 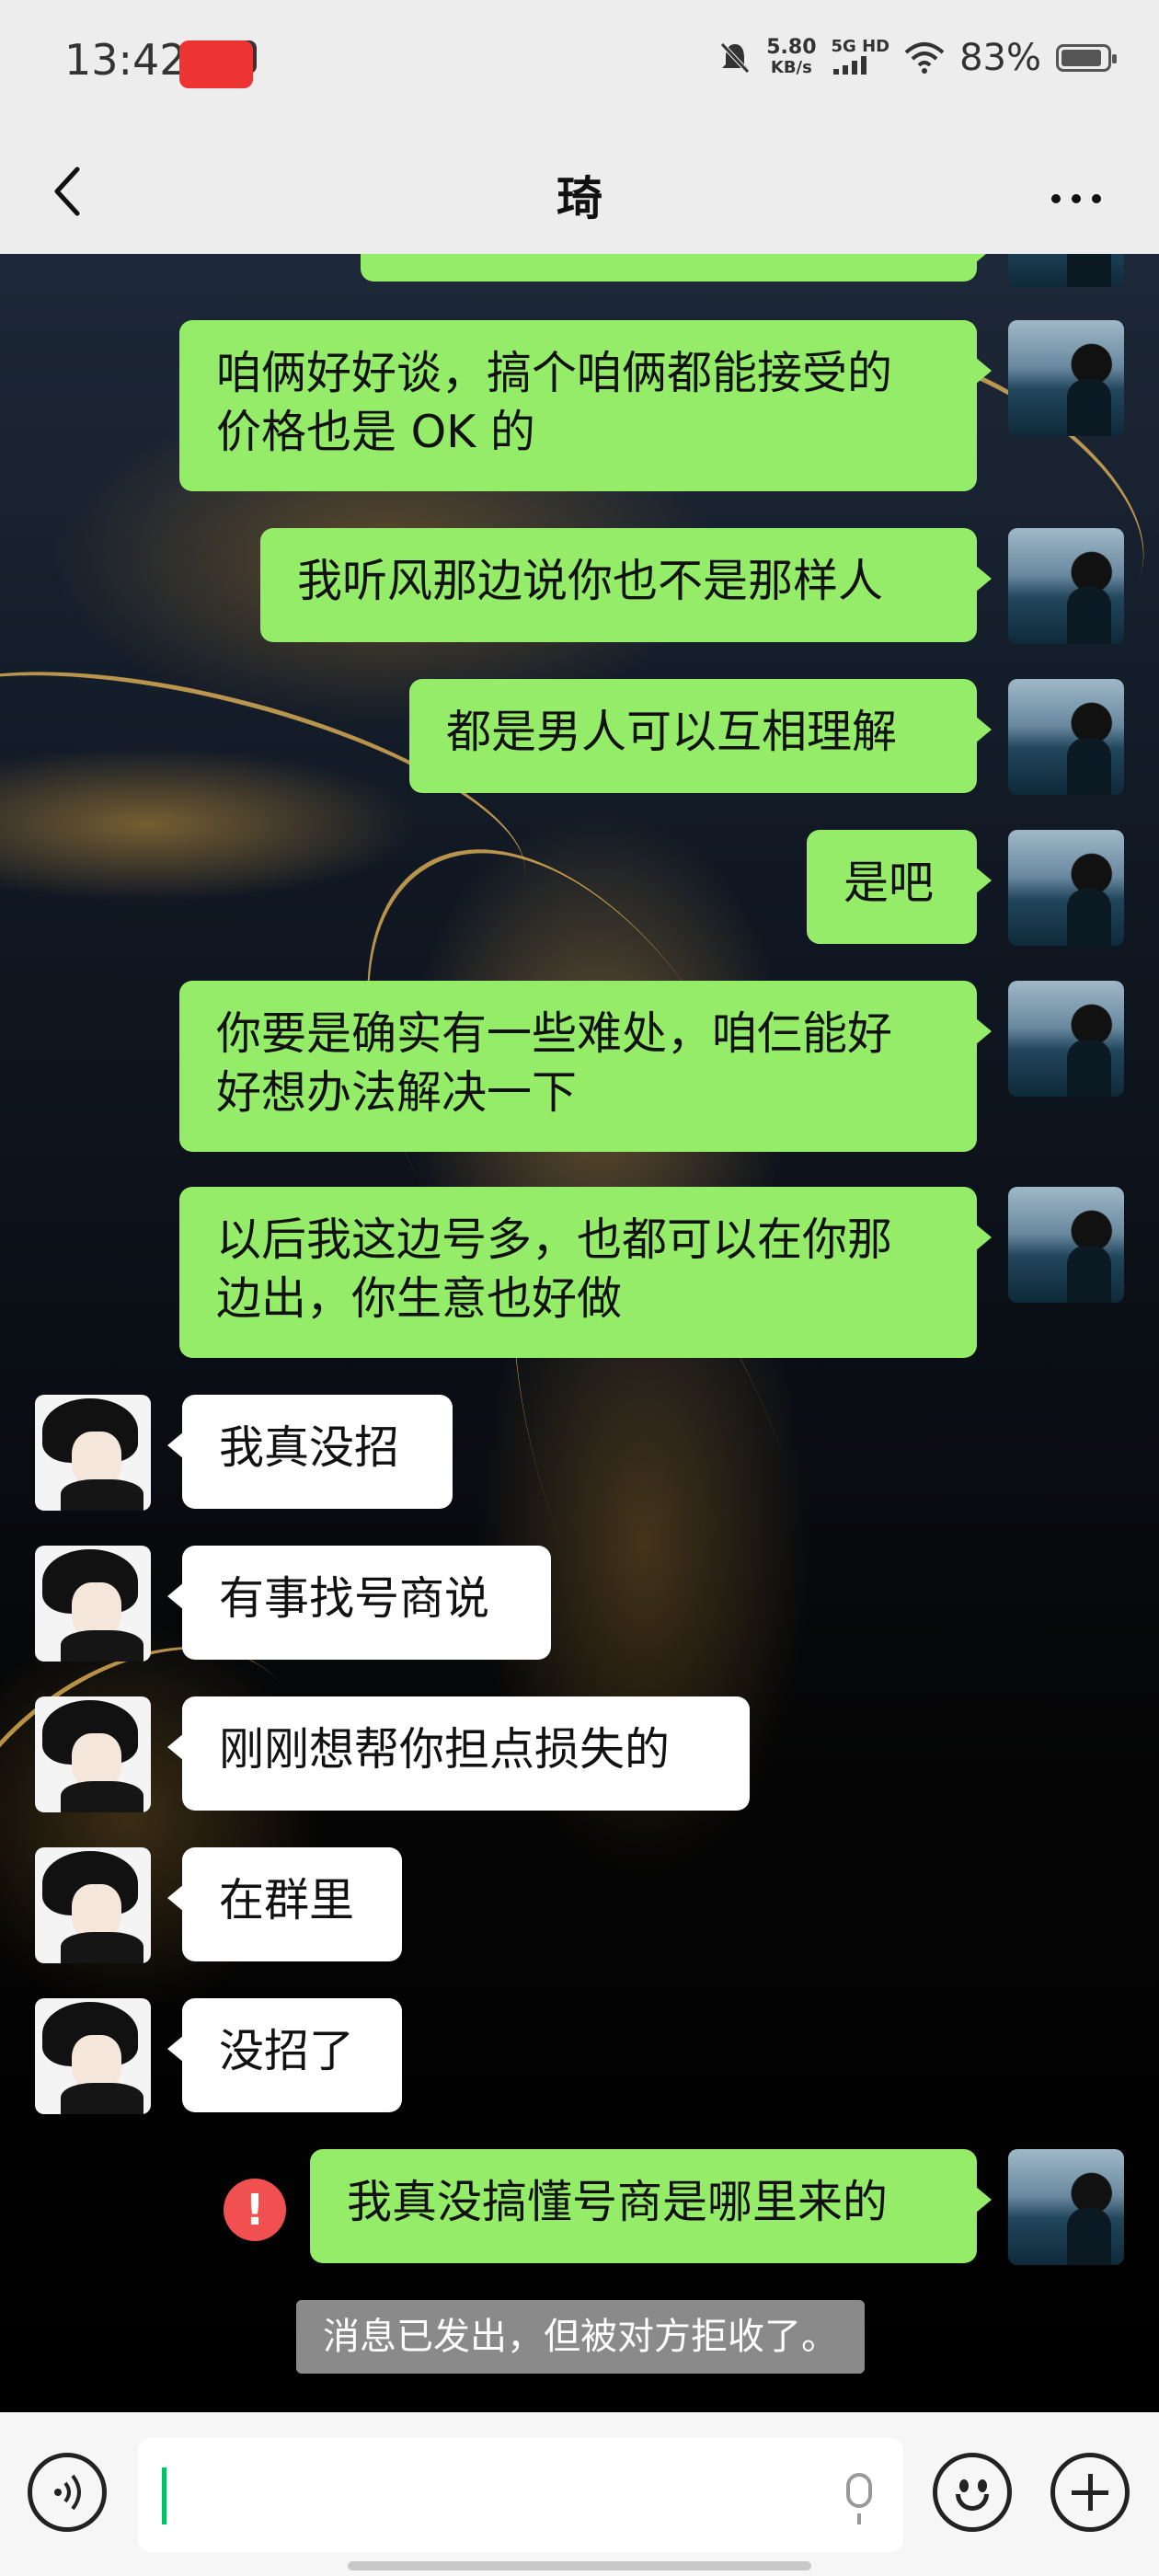 I want to click on message-input, so click(x=520, y=2495).